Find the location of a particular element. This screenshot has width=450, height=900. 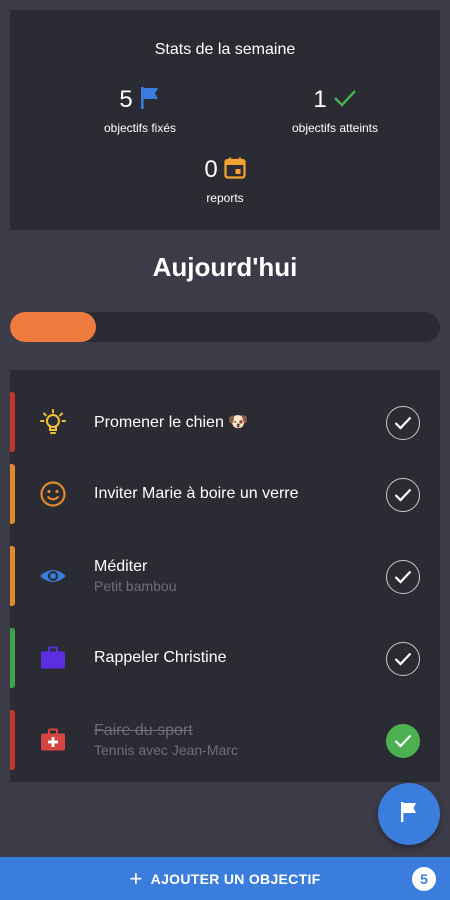

stat-goals-set: 5 objectifs fixés is located at coordinates (140, 110).